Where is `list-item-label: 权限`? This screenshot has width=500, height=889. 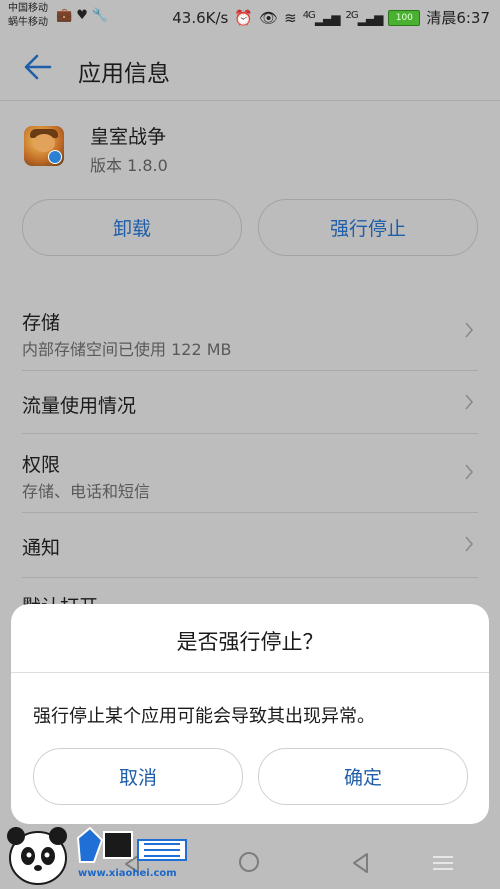 list-item-label: 权限 is located at coordinates (41, 465).